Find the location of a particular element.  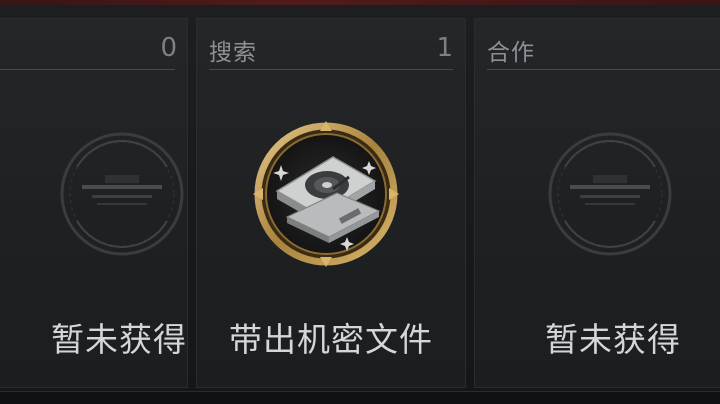

card-category-title: 搜索 is located at coordinates (233, 53).